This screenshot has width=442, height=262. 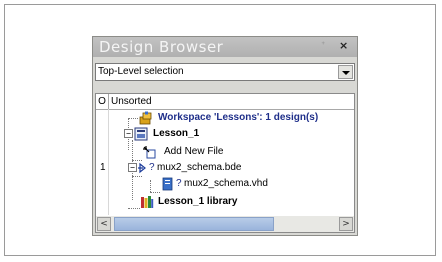 I want to click on close-icon: ×, so click(x=343, y=45).